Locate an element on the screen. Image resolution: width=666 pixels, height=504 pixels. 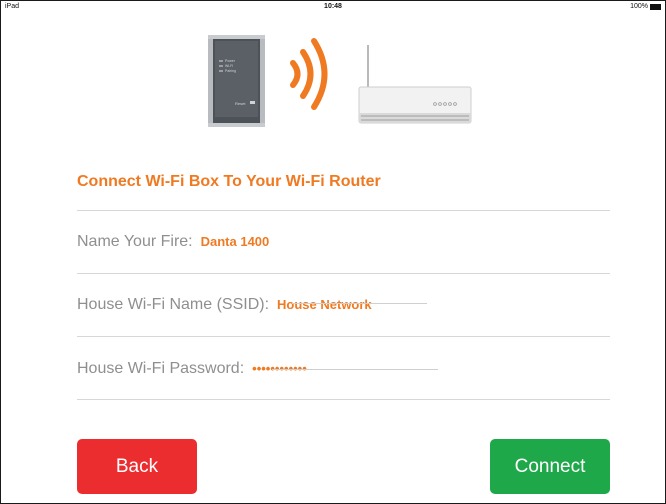
connect-button: Connect is located at coordinates (550, 466).